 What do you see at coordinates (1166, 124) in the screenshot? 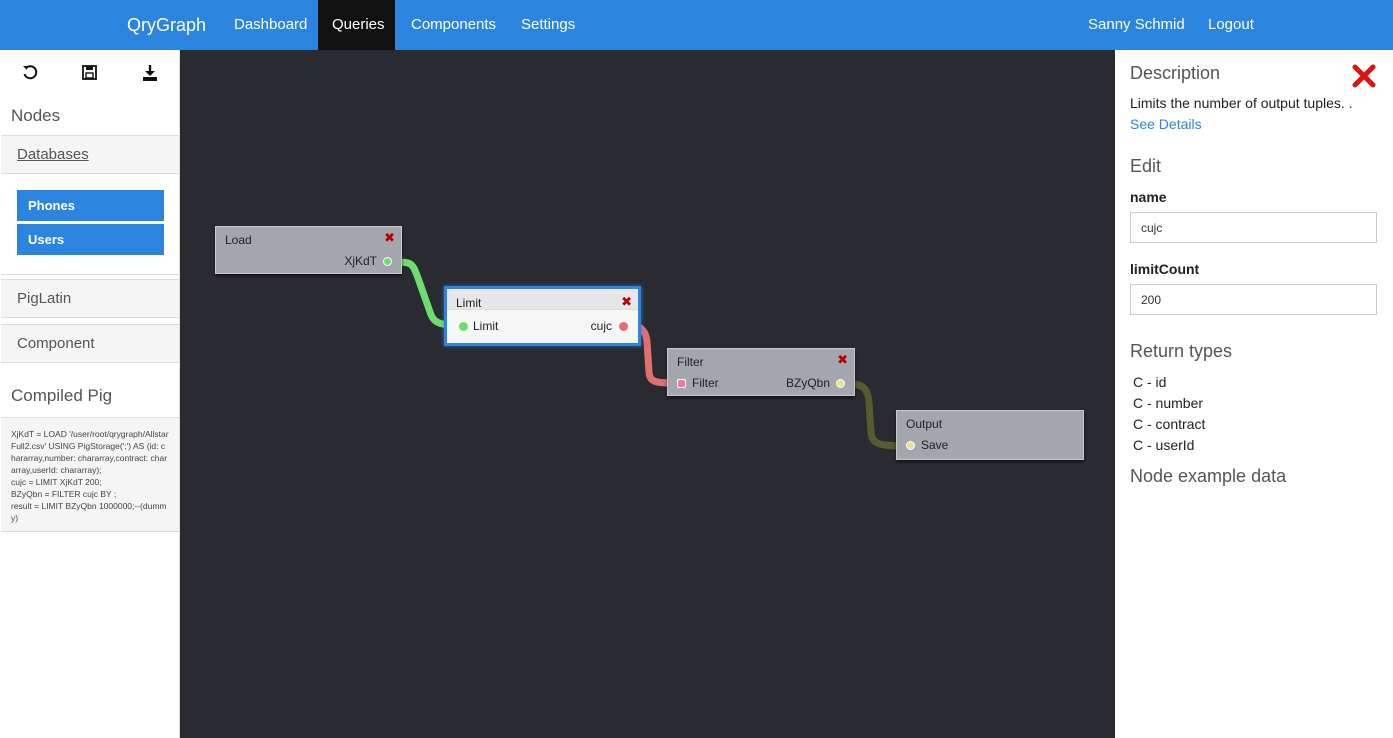
I see `see-details-link: See Details` at bounding box center [1166, 124].